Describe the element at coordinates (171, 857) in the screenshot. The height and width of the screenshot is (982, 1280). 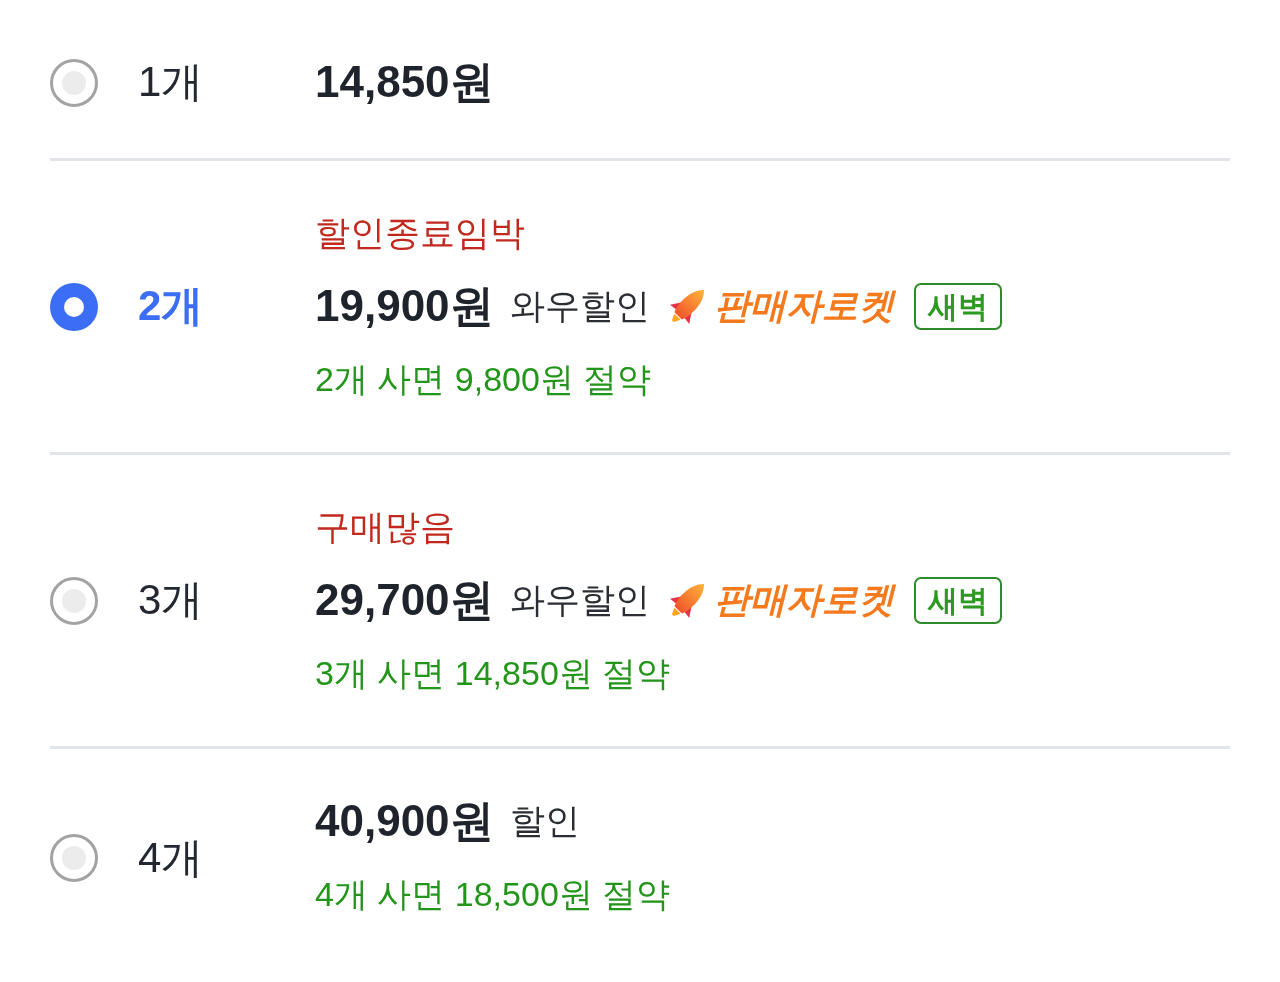
I see `quantity-label: 4개` at that location.